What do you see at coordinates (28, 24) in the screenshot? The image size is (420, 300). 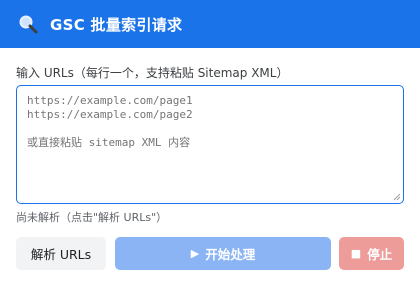 I see `magnifier-icon` at bounding box center [28, 24].